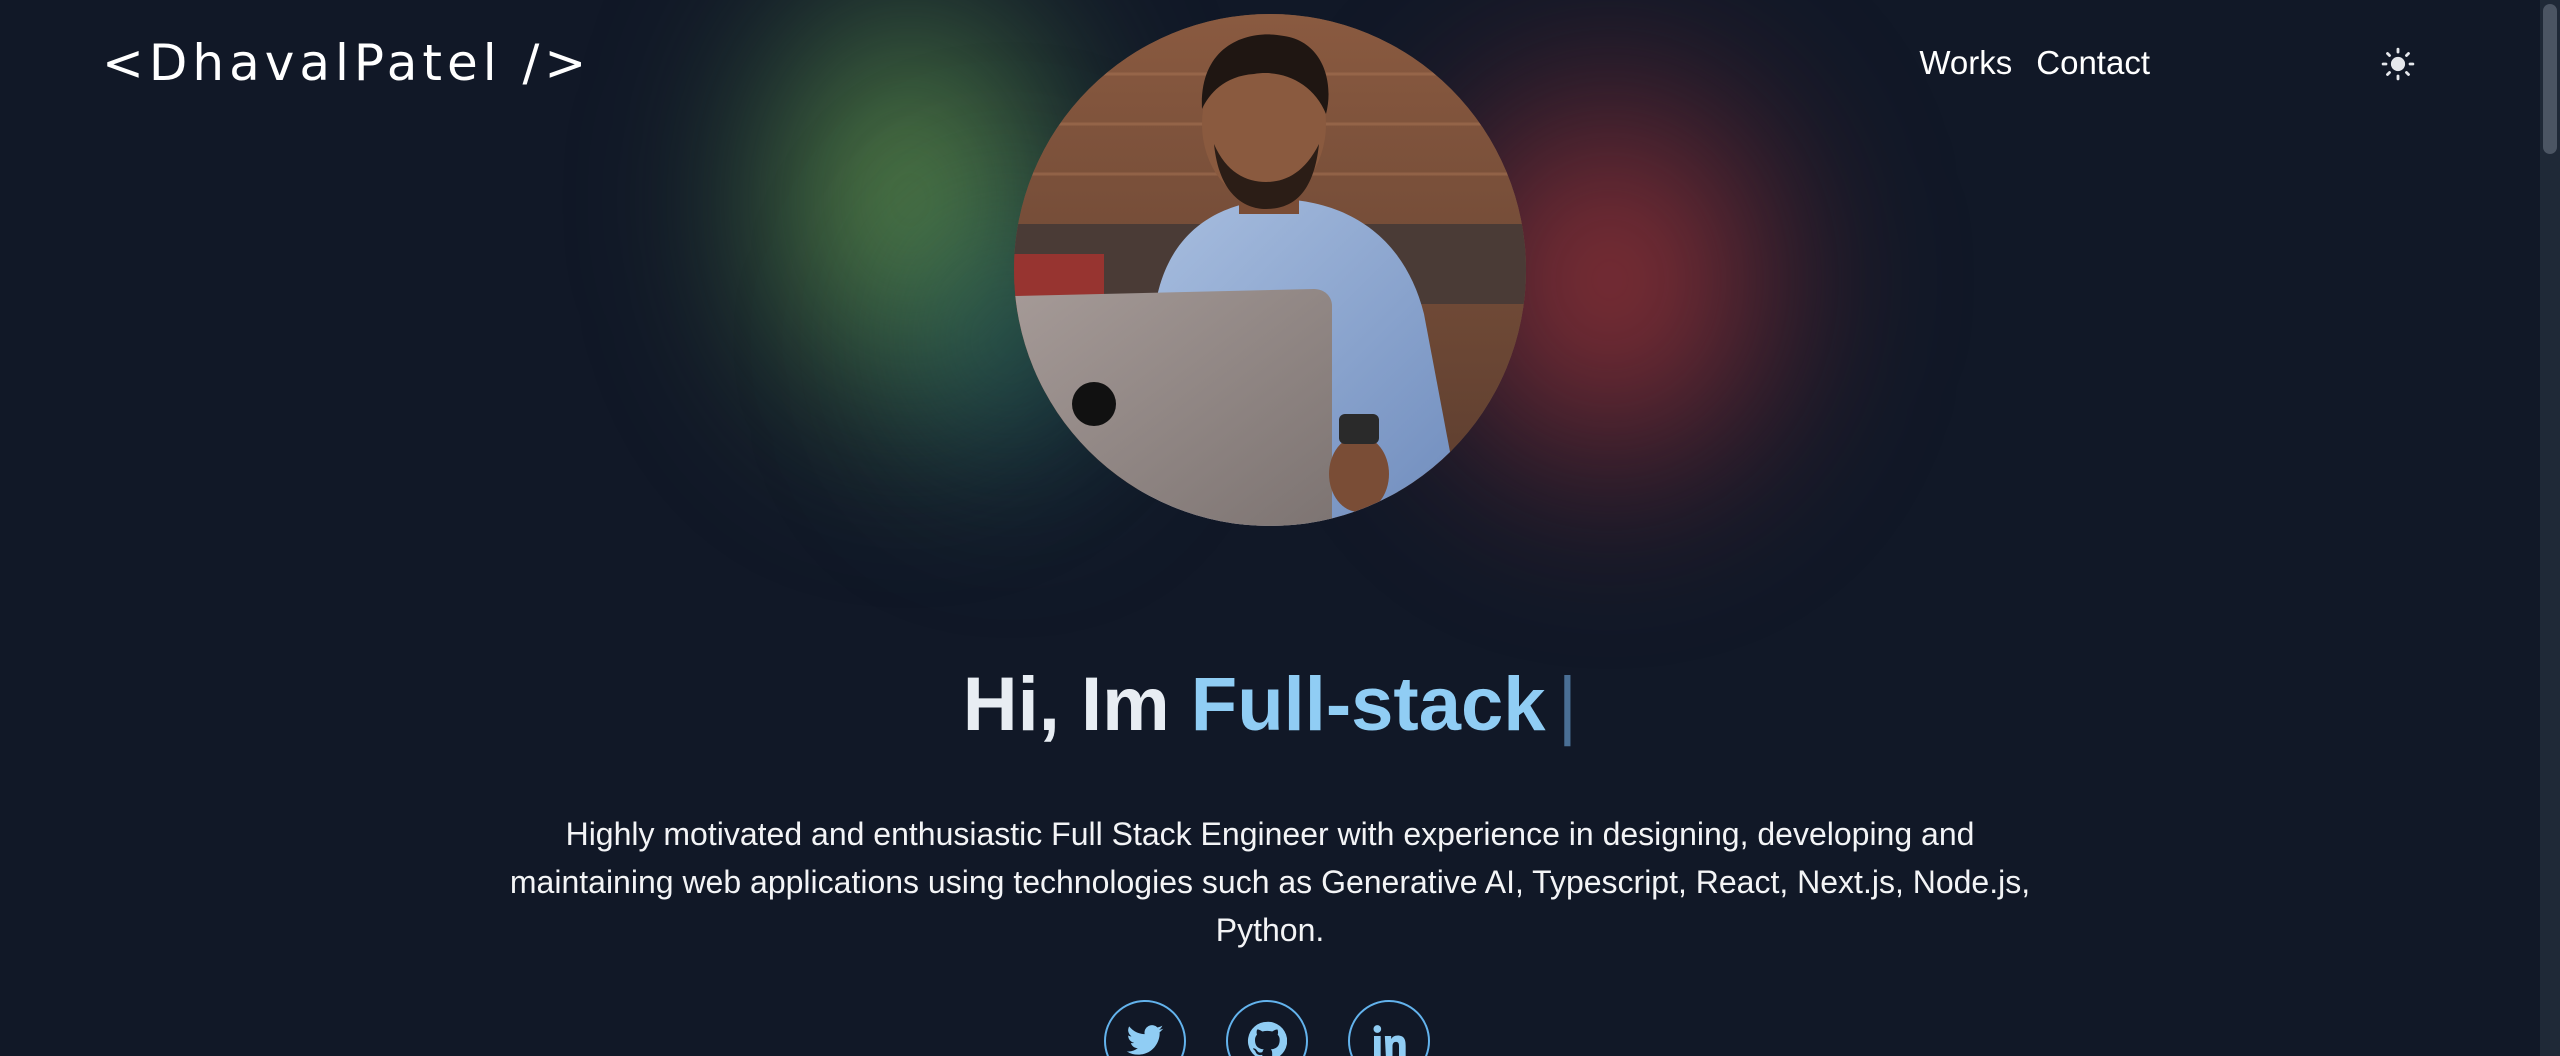 This screenshot has height=1056, width=2560. I want to click on profile-avatar, so click(1270, 270).